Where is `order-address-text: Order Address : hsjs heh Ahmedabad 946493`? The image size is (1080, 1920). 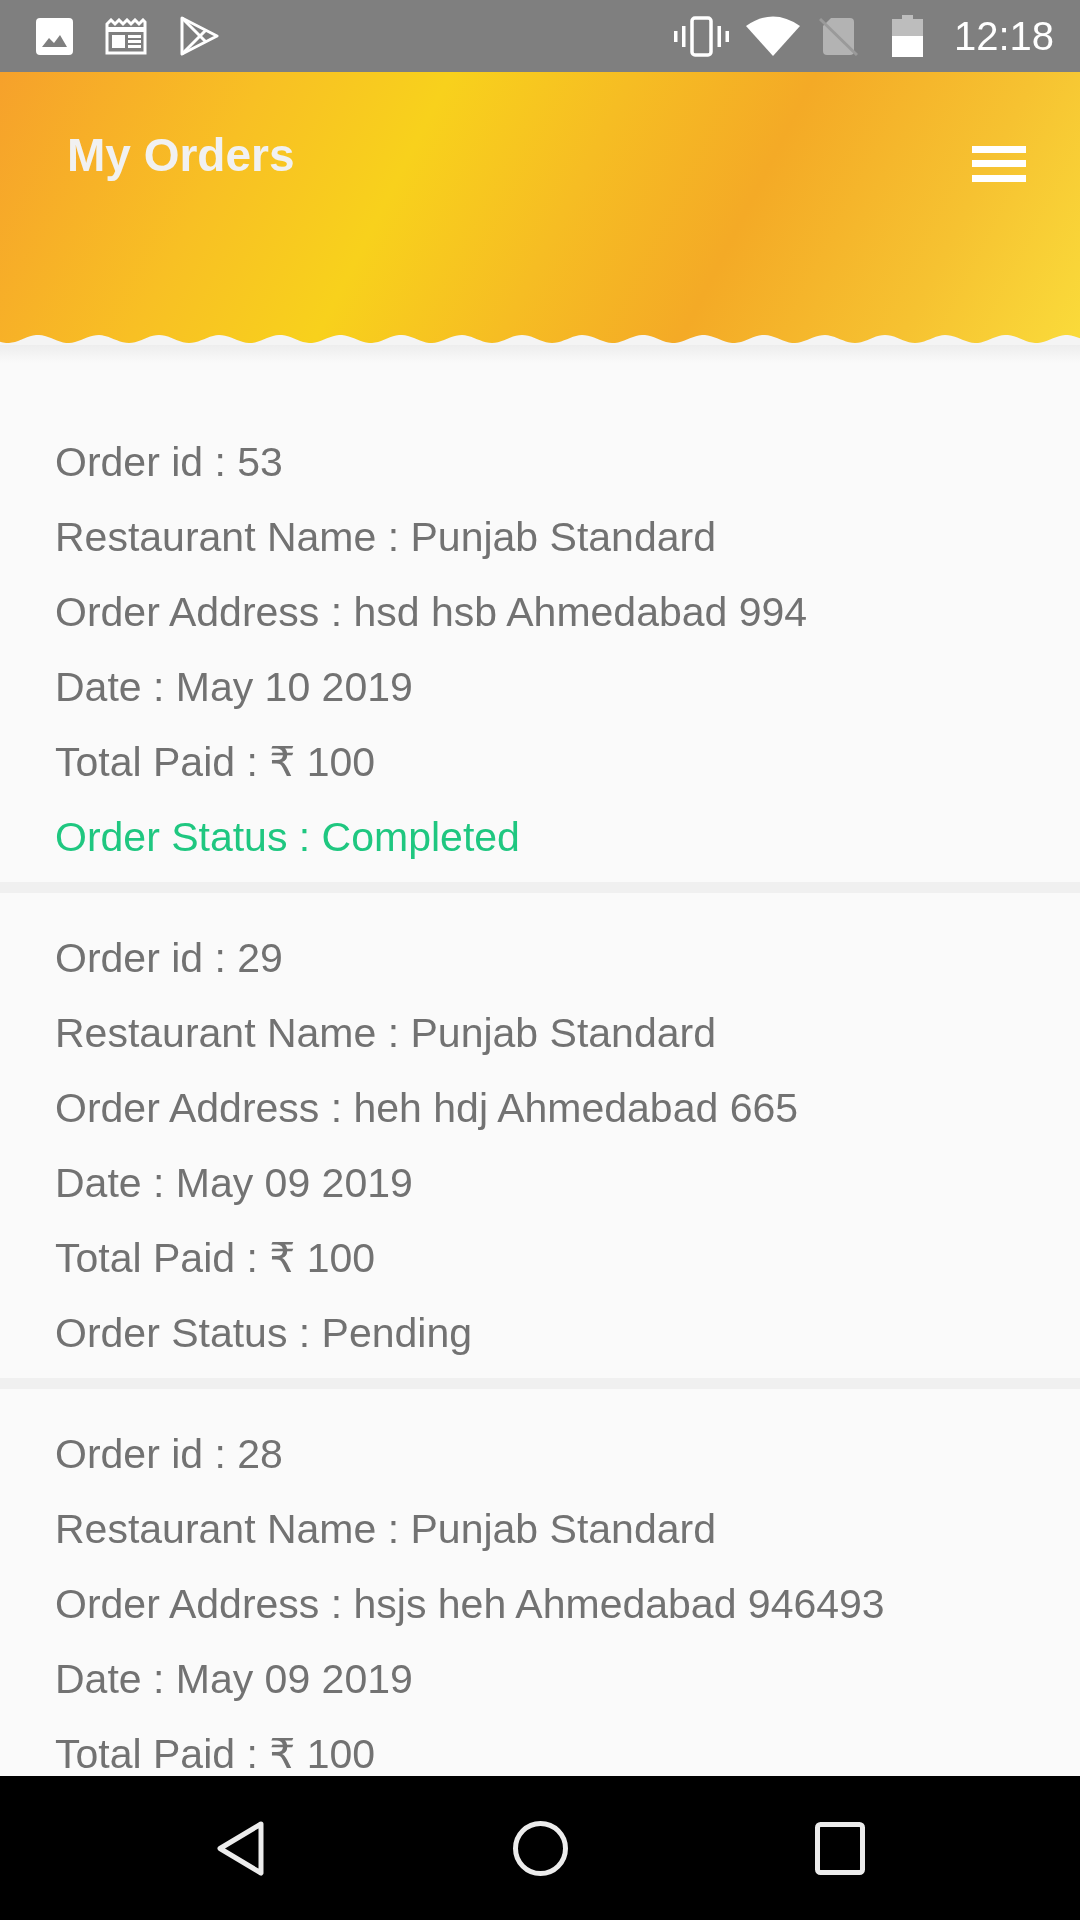
order-address-text: Order Address : hsjs heh Ahmedabad 946493 is located at coordinates (470, 1604).